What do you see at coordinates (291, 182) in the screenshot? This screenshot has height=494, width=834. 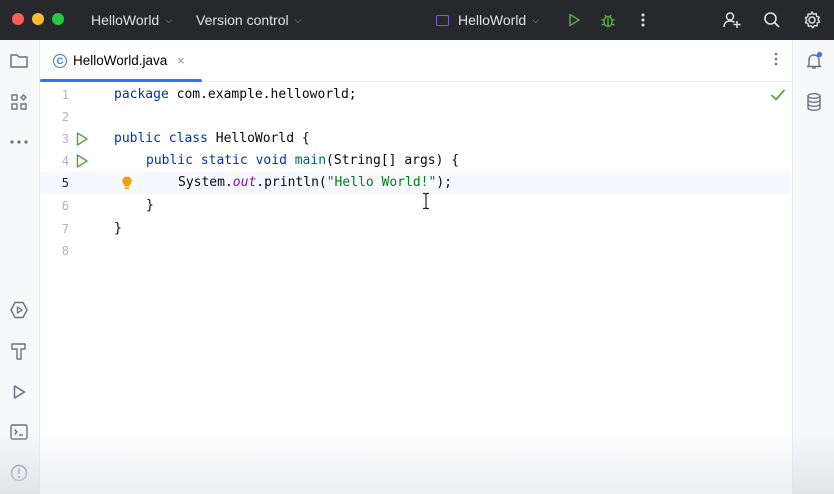 I see `method-call: .println(` at bounding box center [291, 182].